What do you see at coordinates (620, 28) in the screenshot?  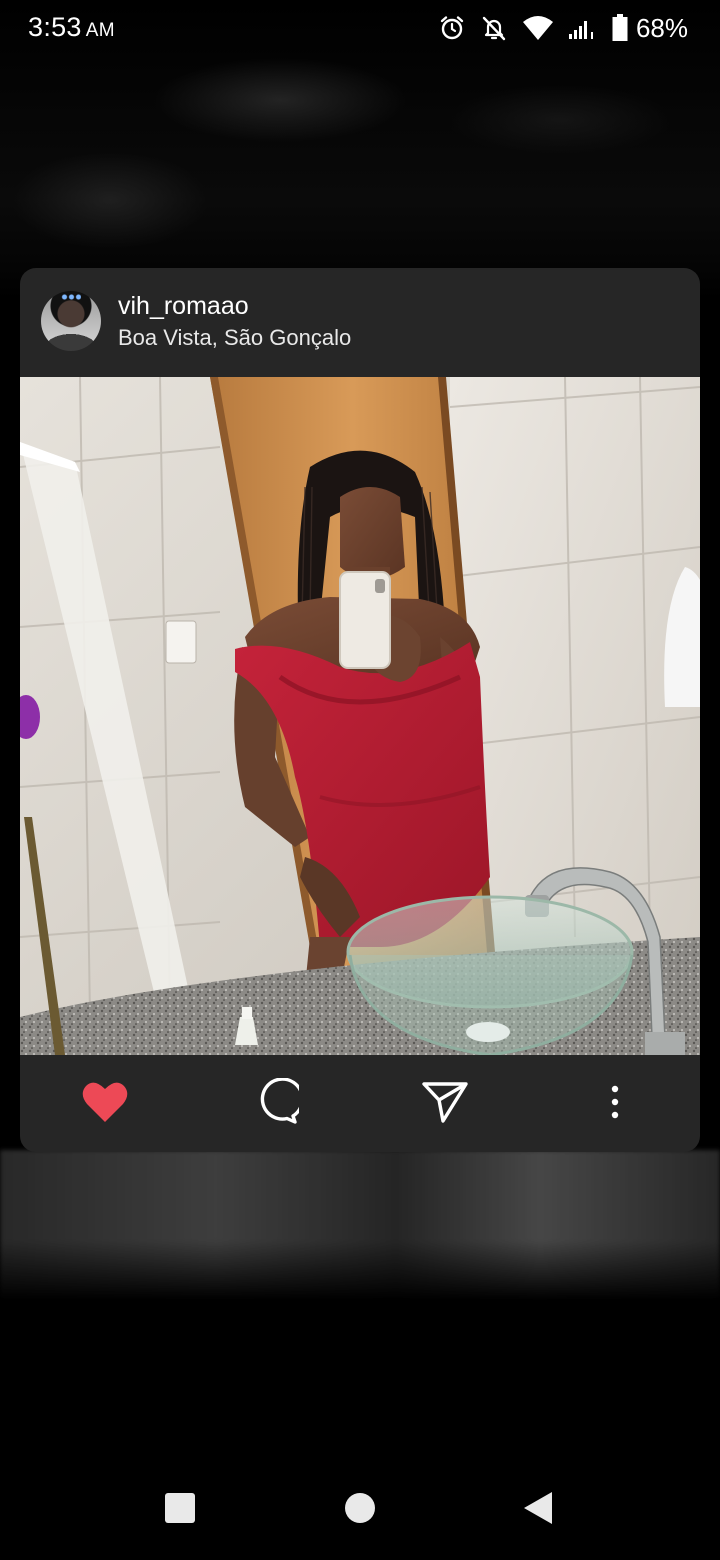 I see `battery-icon` at bounding box center [620, 28].